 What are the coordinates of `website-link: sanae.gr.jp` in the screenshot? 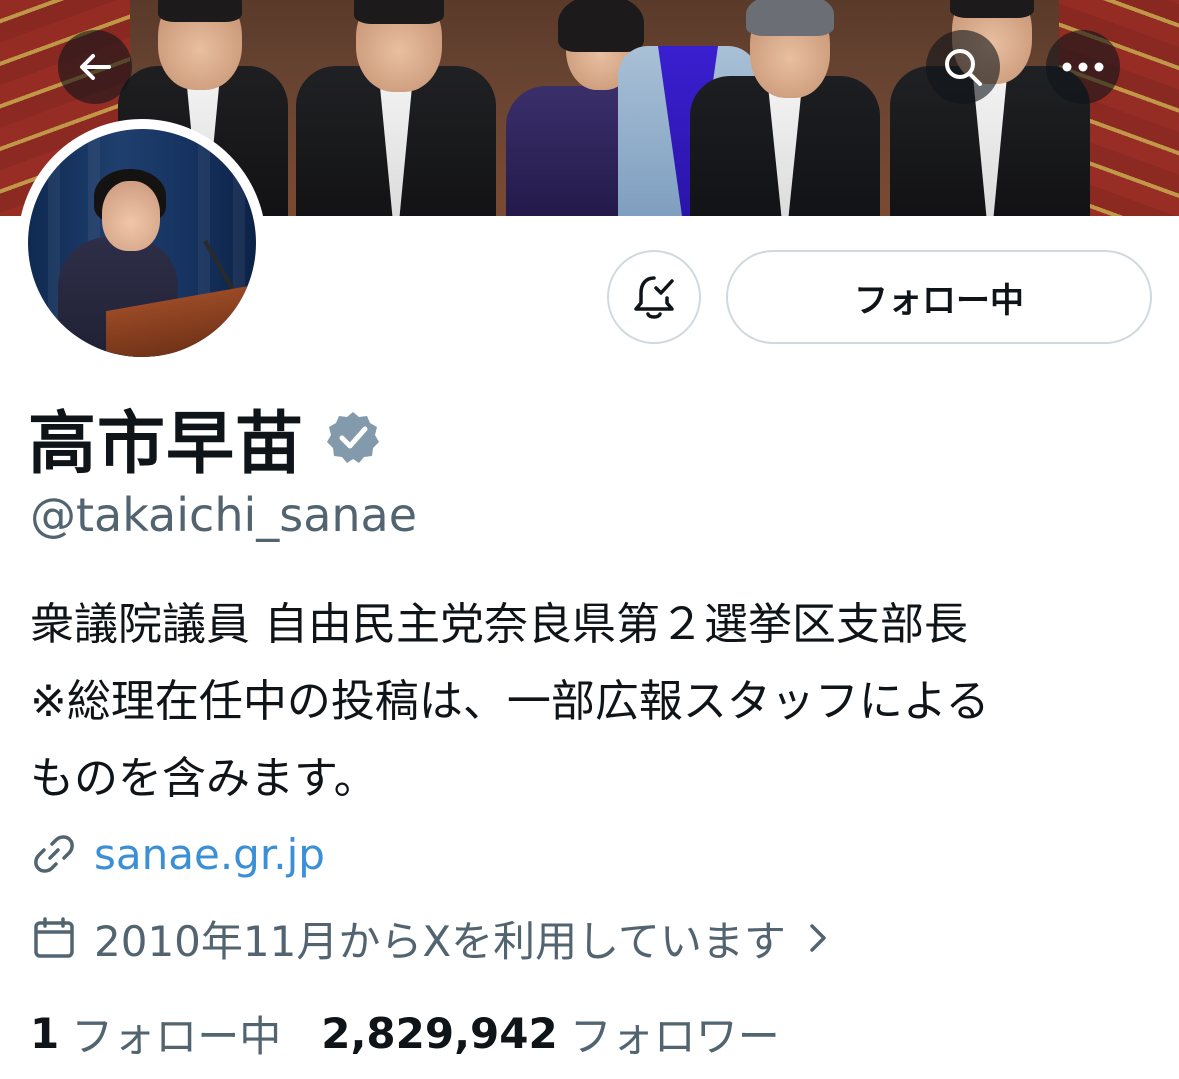 It's located at (209, 854).